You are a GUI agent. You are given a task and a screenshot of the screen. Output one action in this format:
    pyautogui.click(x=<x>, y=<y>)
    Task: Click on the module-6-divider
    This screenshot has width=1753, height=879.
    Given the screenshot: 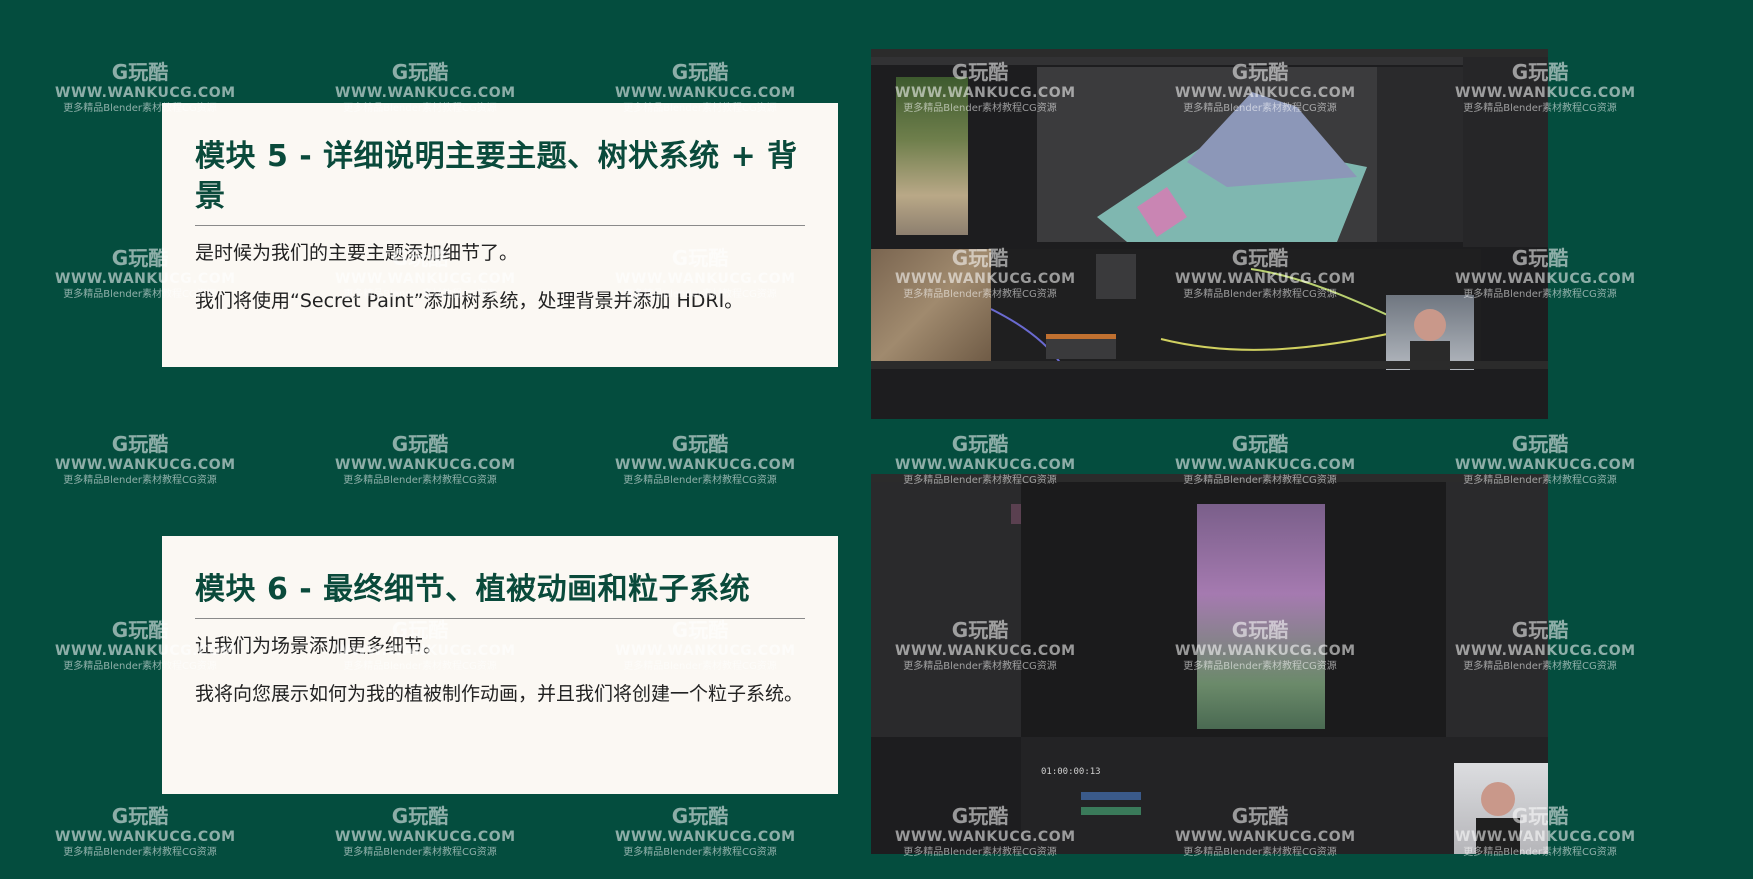 What is the action you would take?
    pyautogui.click(x=500, y=618)
    